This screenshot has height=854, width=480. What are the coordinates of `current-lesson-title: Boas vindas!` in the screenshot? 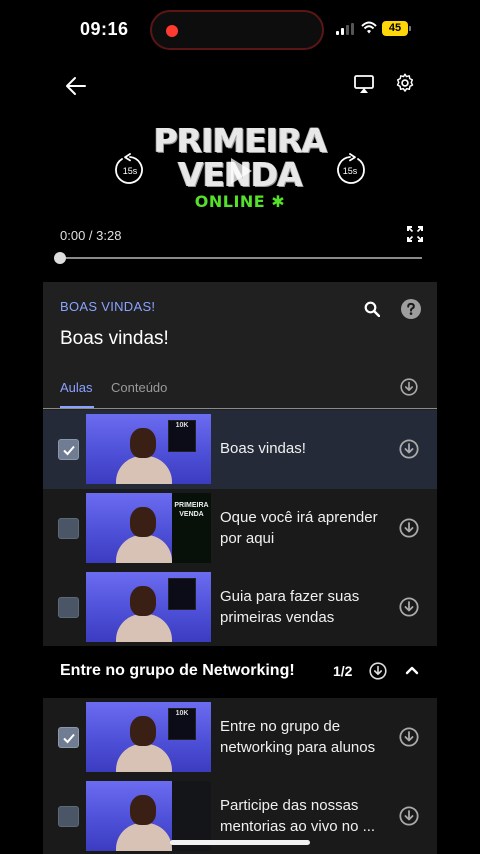 It's located at (114, 338).